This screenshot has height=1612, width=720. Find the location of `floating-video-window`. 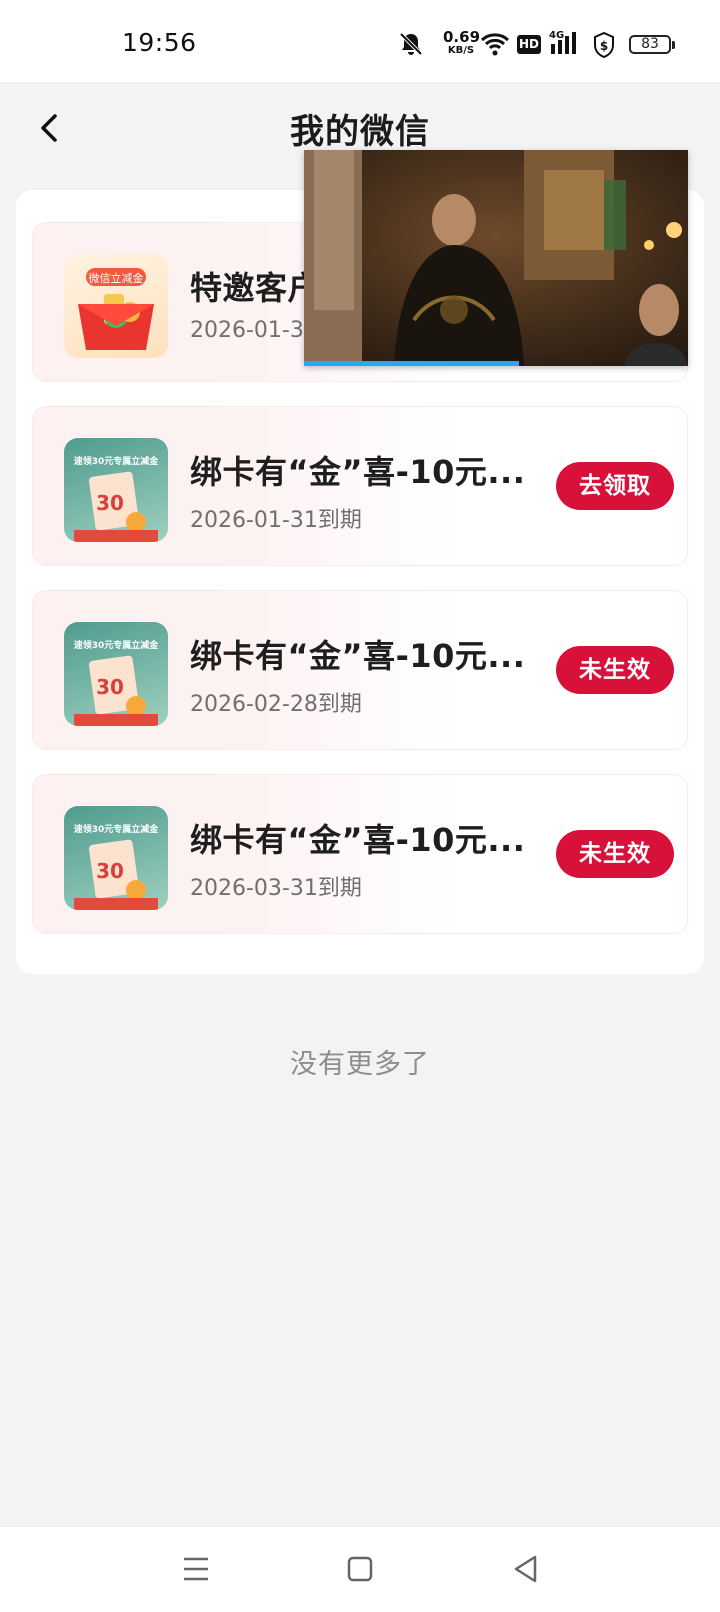

floating-video-window is located at coordinates (496, 258).